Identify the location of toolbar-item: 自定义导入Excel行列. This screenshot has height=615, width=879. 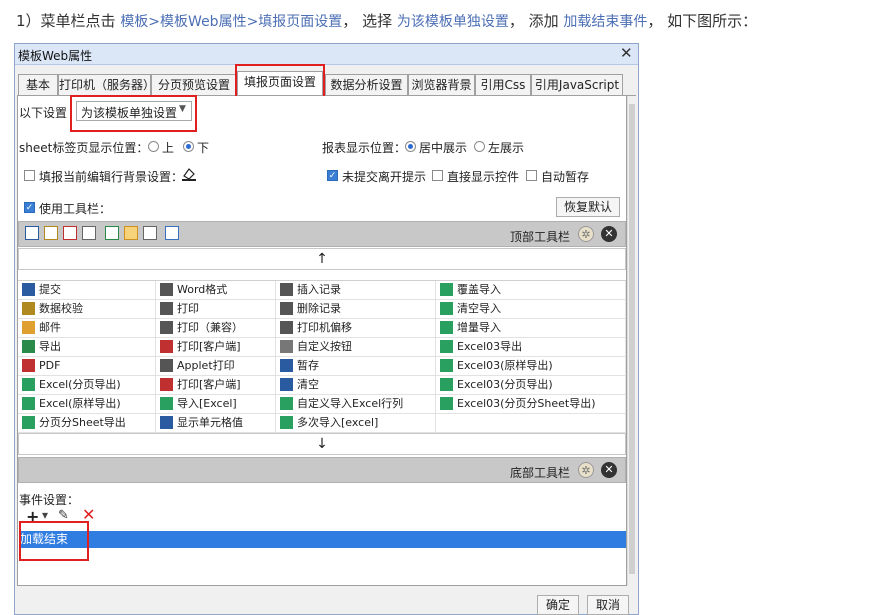
(356, 404).